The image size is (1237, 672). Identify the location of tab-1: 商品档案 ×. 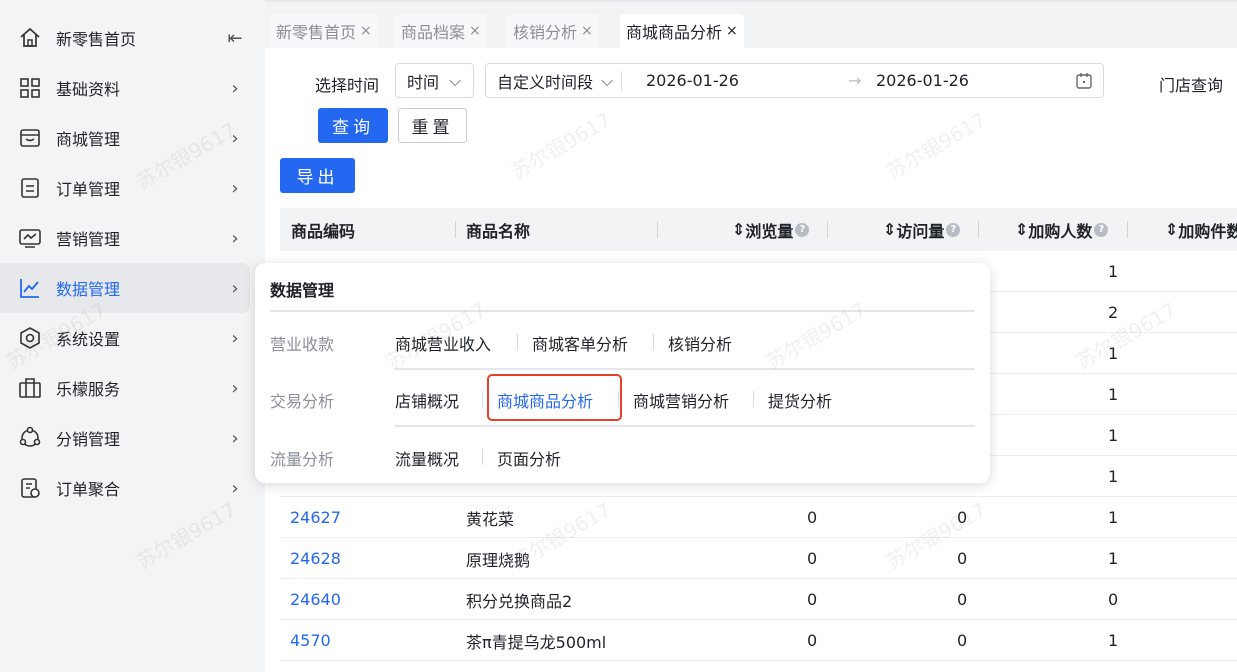
(441, 31).